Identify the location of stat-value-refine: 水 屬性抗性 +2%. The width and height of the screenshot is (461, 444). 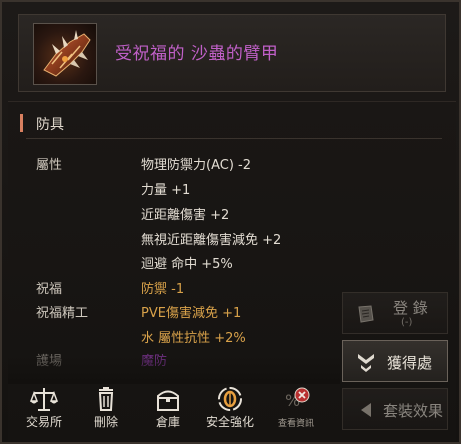
(193, 338).